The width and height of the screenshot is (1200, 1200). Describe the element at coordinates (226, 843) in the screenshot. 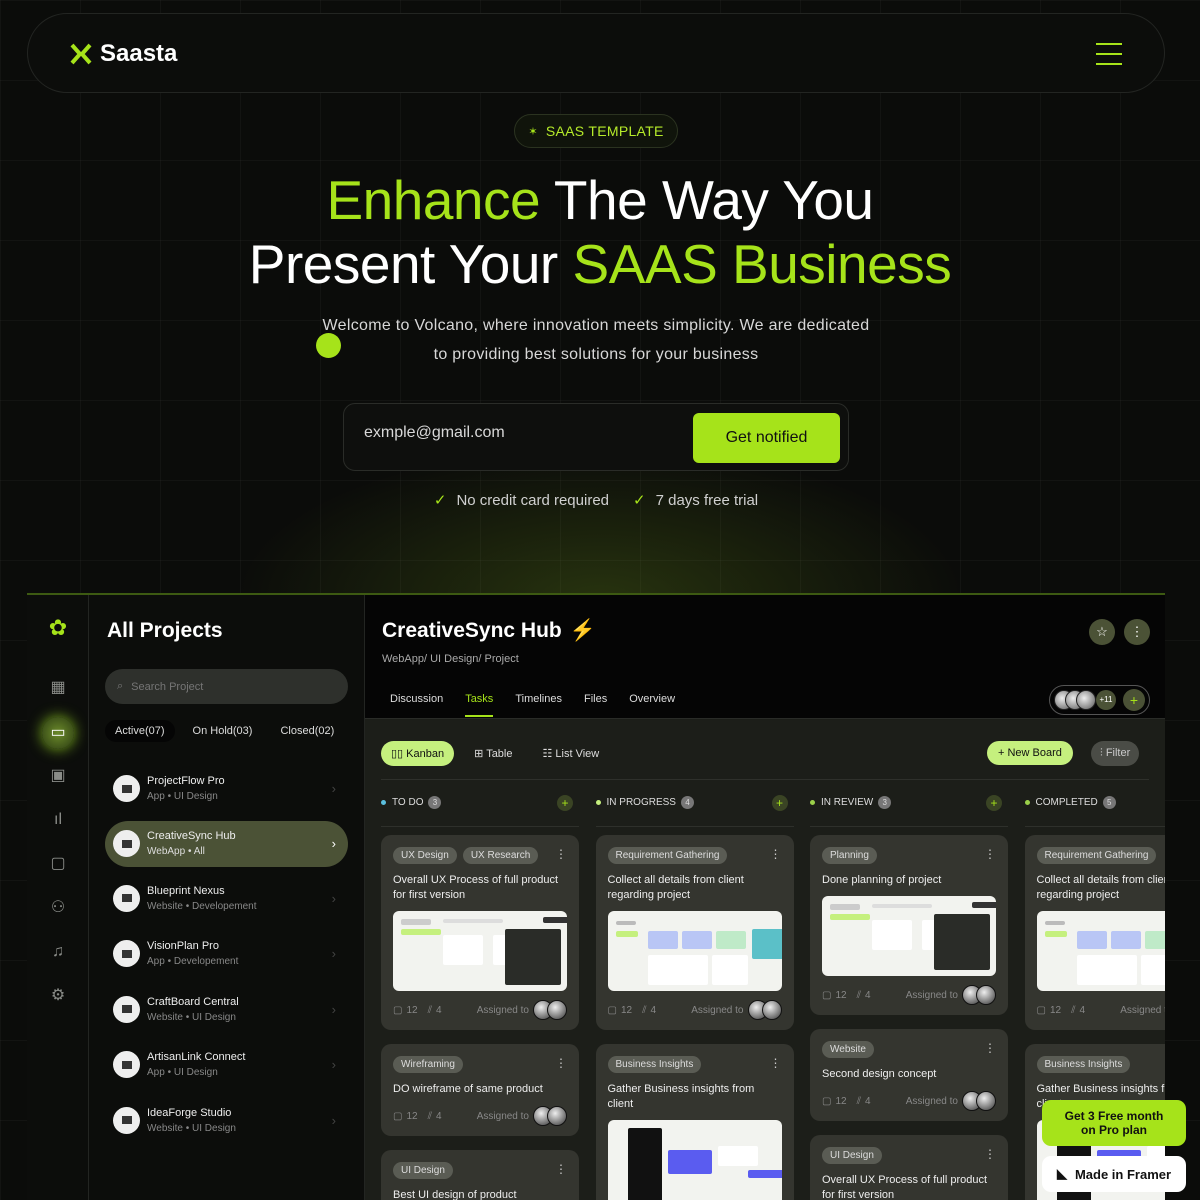

I see `project-item: CreativeSync Hub WebApp • All ›` at that location.